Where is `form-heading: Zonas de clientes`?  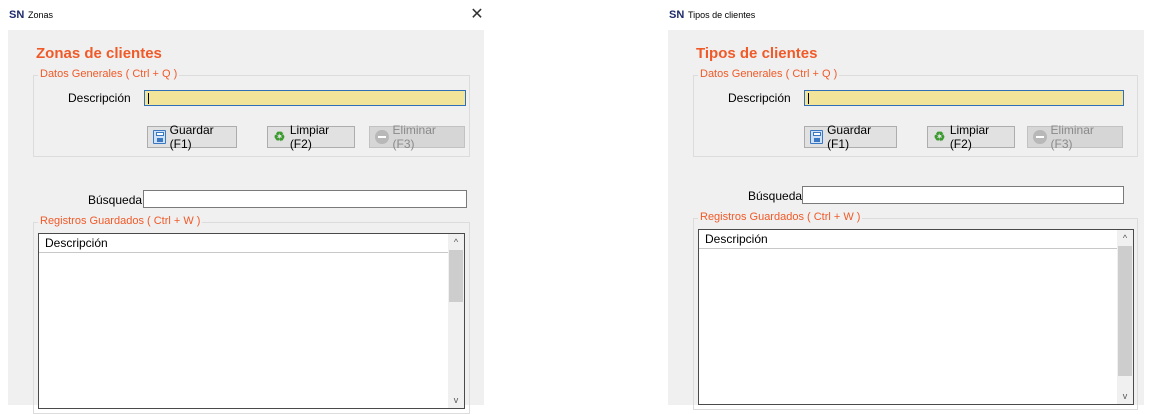 form-heading: Zonas de clientes is located at coordinates (99, 53).